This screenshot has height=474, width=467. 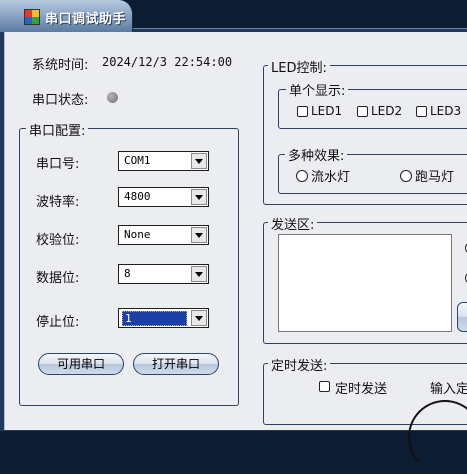 What do you see at coordinates (58, 322) in the screenshot?
I see `stopbits-label: 停止位:` at bounding box center [58, 322].